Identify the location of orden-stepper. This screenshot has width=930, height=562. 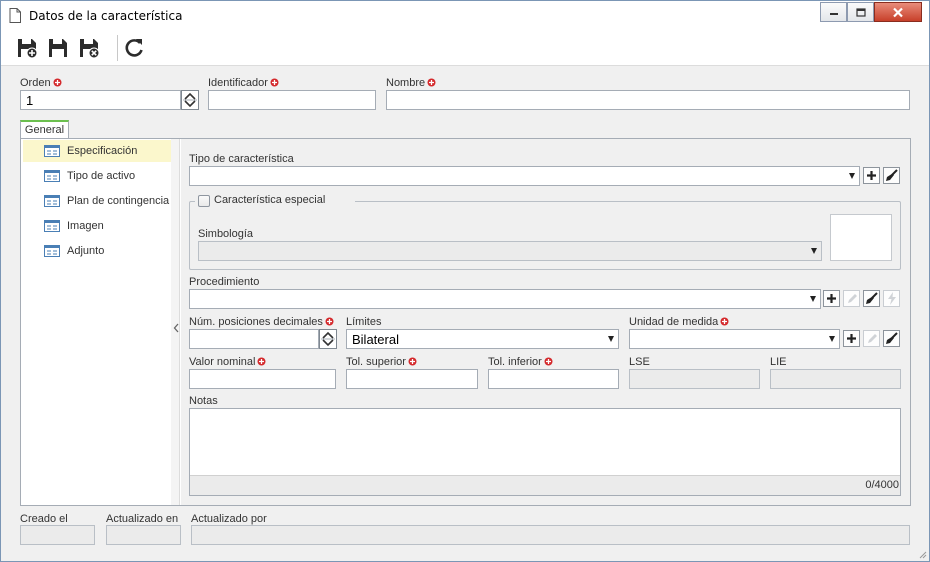
(190, 100).